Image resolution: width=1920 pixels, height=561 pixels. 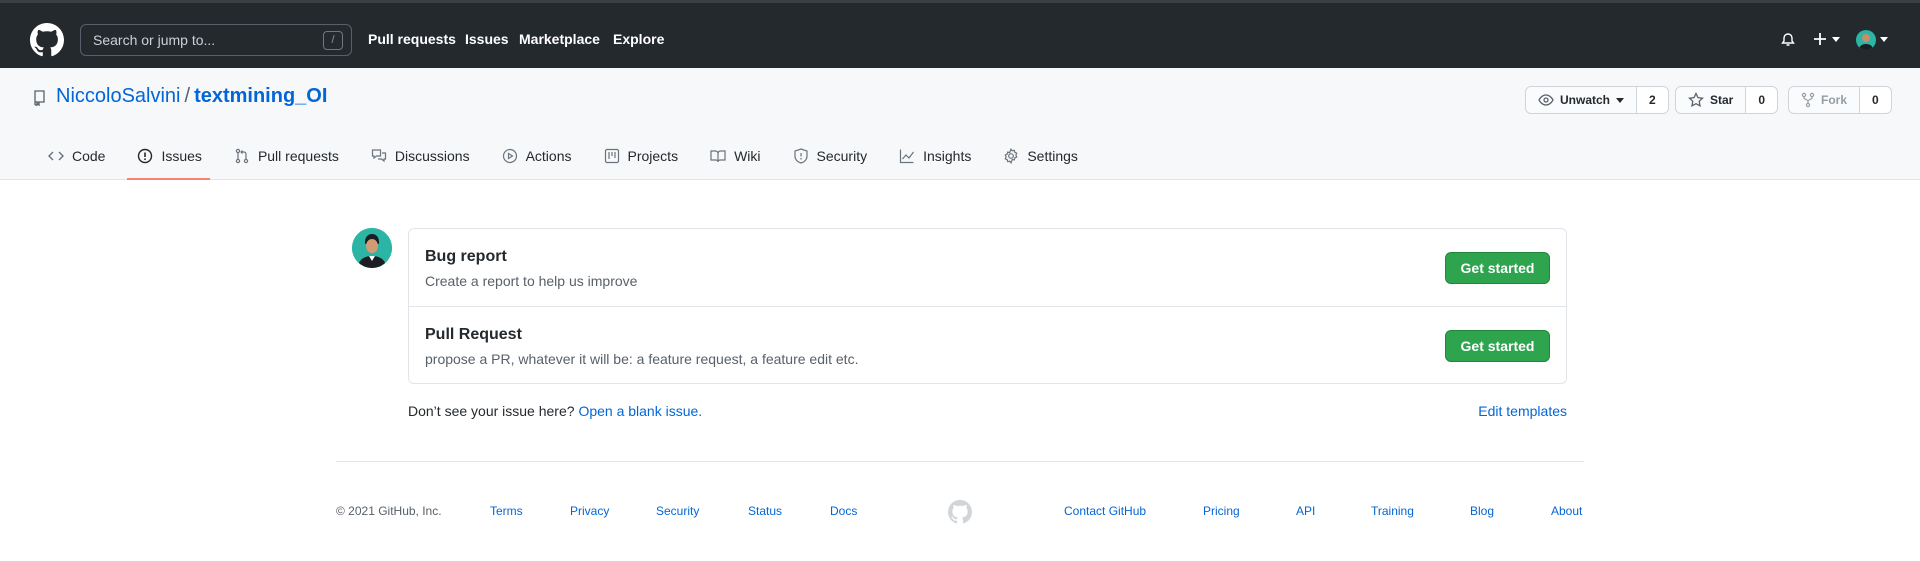 I want to click on repo-name-link: textmining_OI, so click(x=260, y=96).